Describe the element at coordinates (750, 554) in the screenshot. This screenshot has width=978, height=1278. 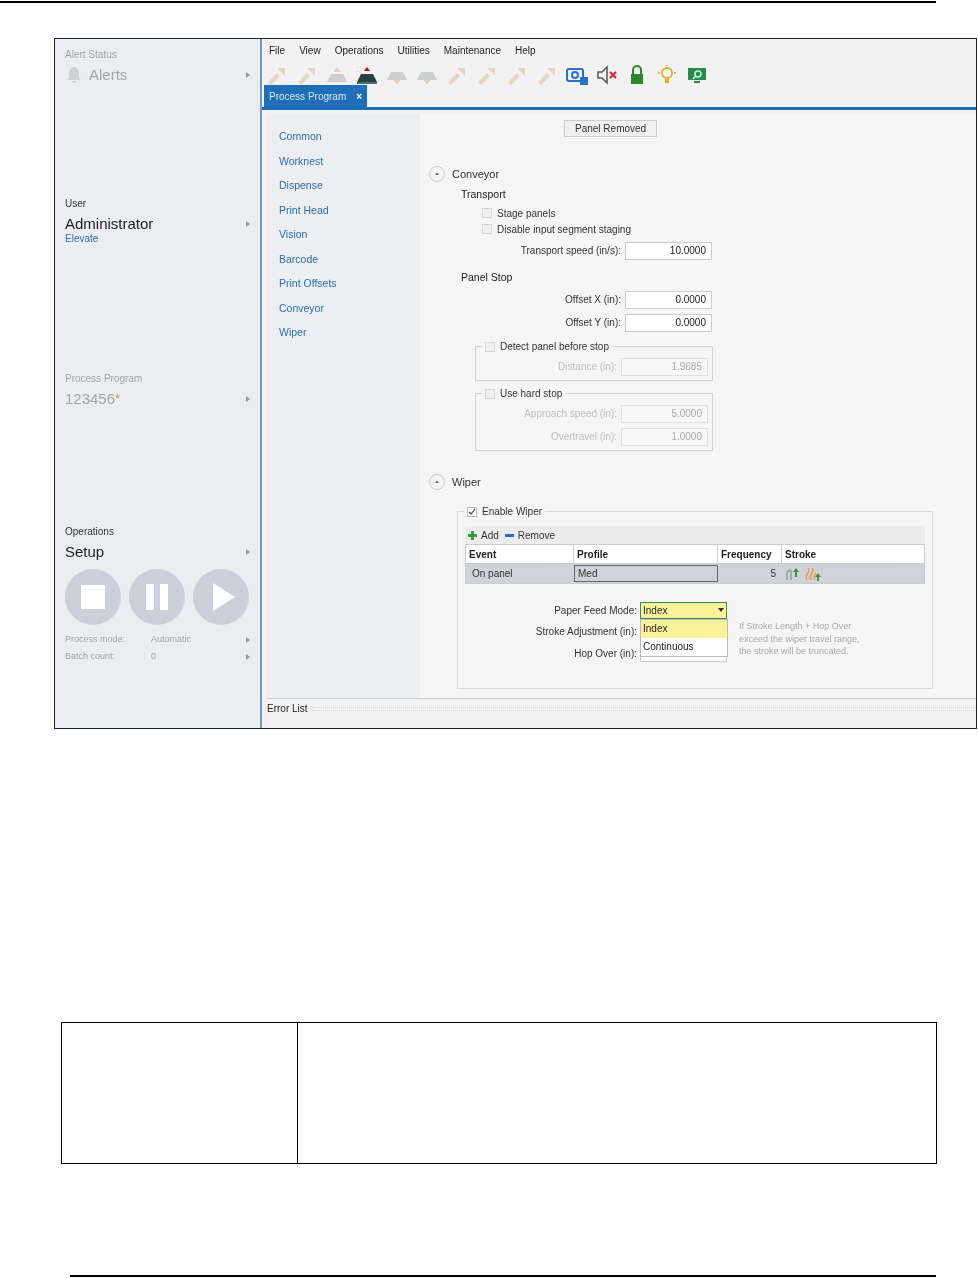
I see `column-header: Frequency` at that location.